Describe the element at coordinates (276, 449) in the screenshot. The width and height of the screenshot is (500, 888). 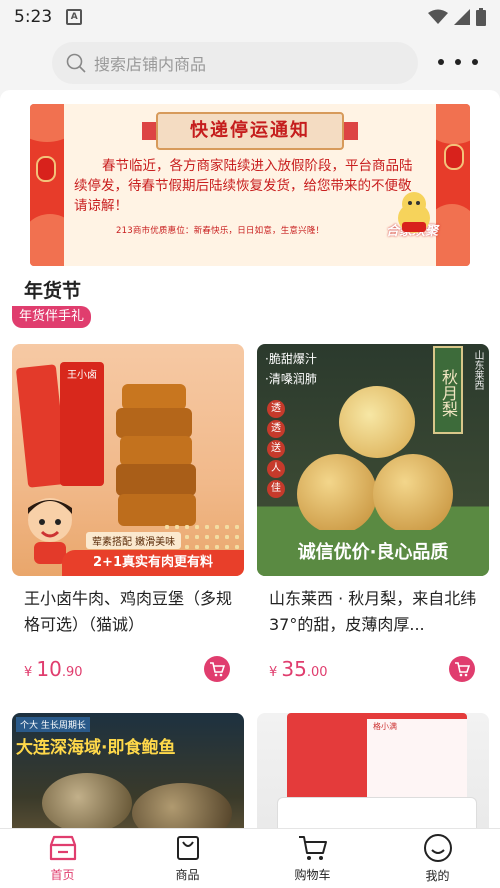
I see `circle-label: 送` at that location.